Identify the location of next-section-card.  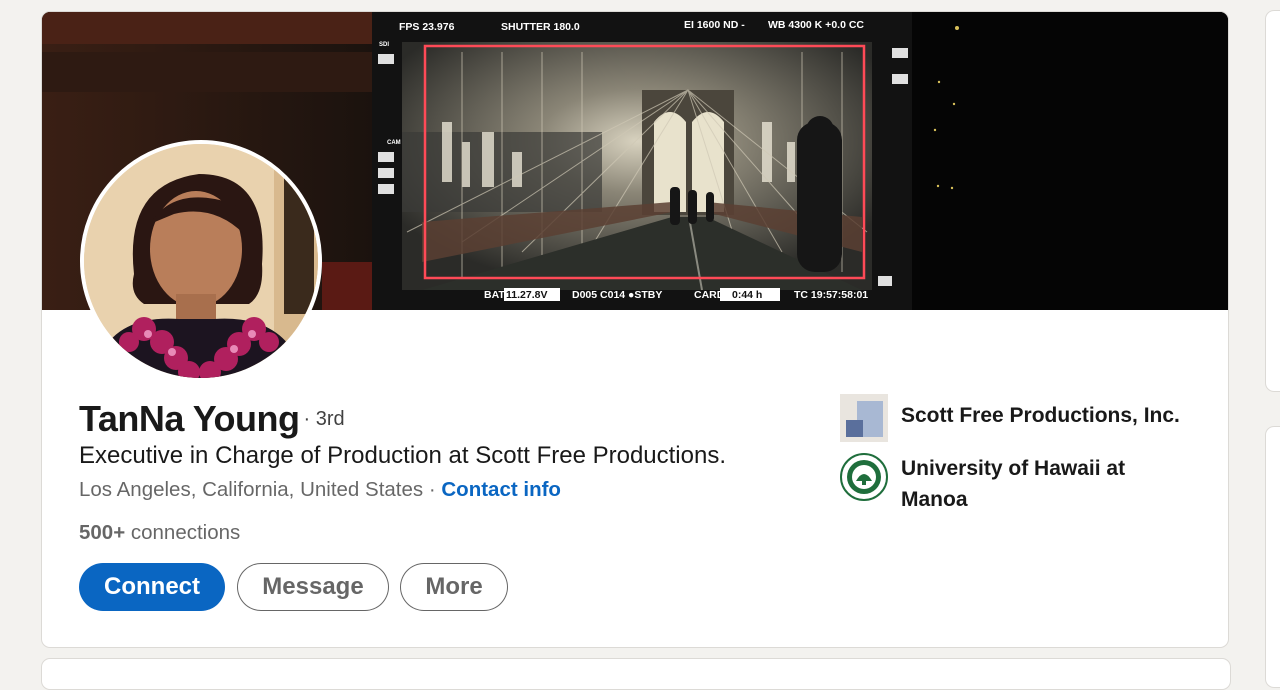
(636, 674).